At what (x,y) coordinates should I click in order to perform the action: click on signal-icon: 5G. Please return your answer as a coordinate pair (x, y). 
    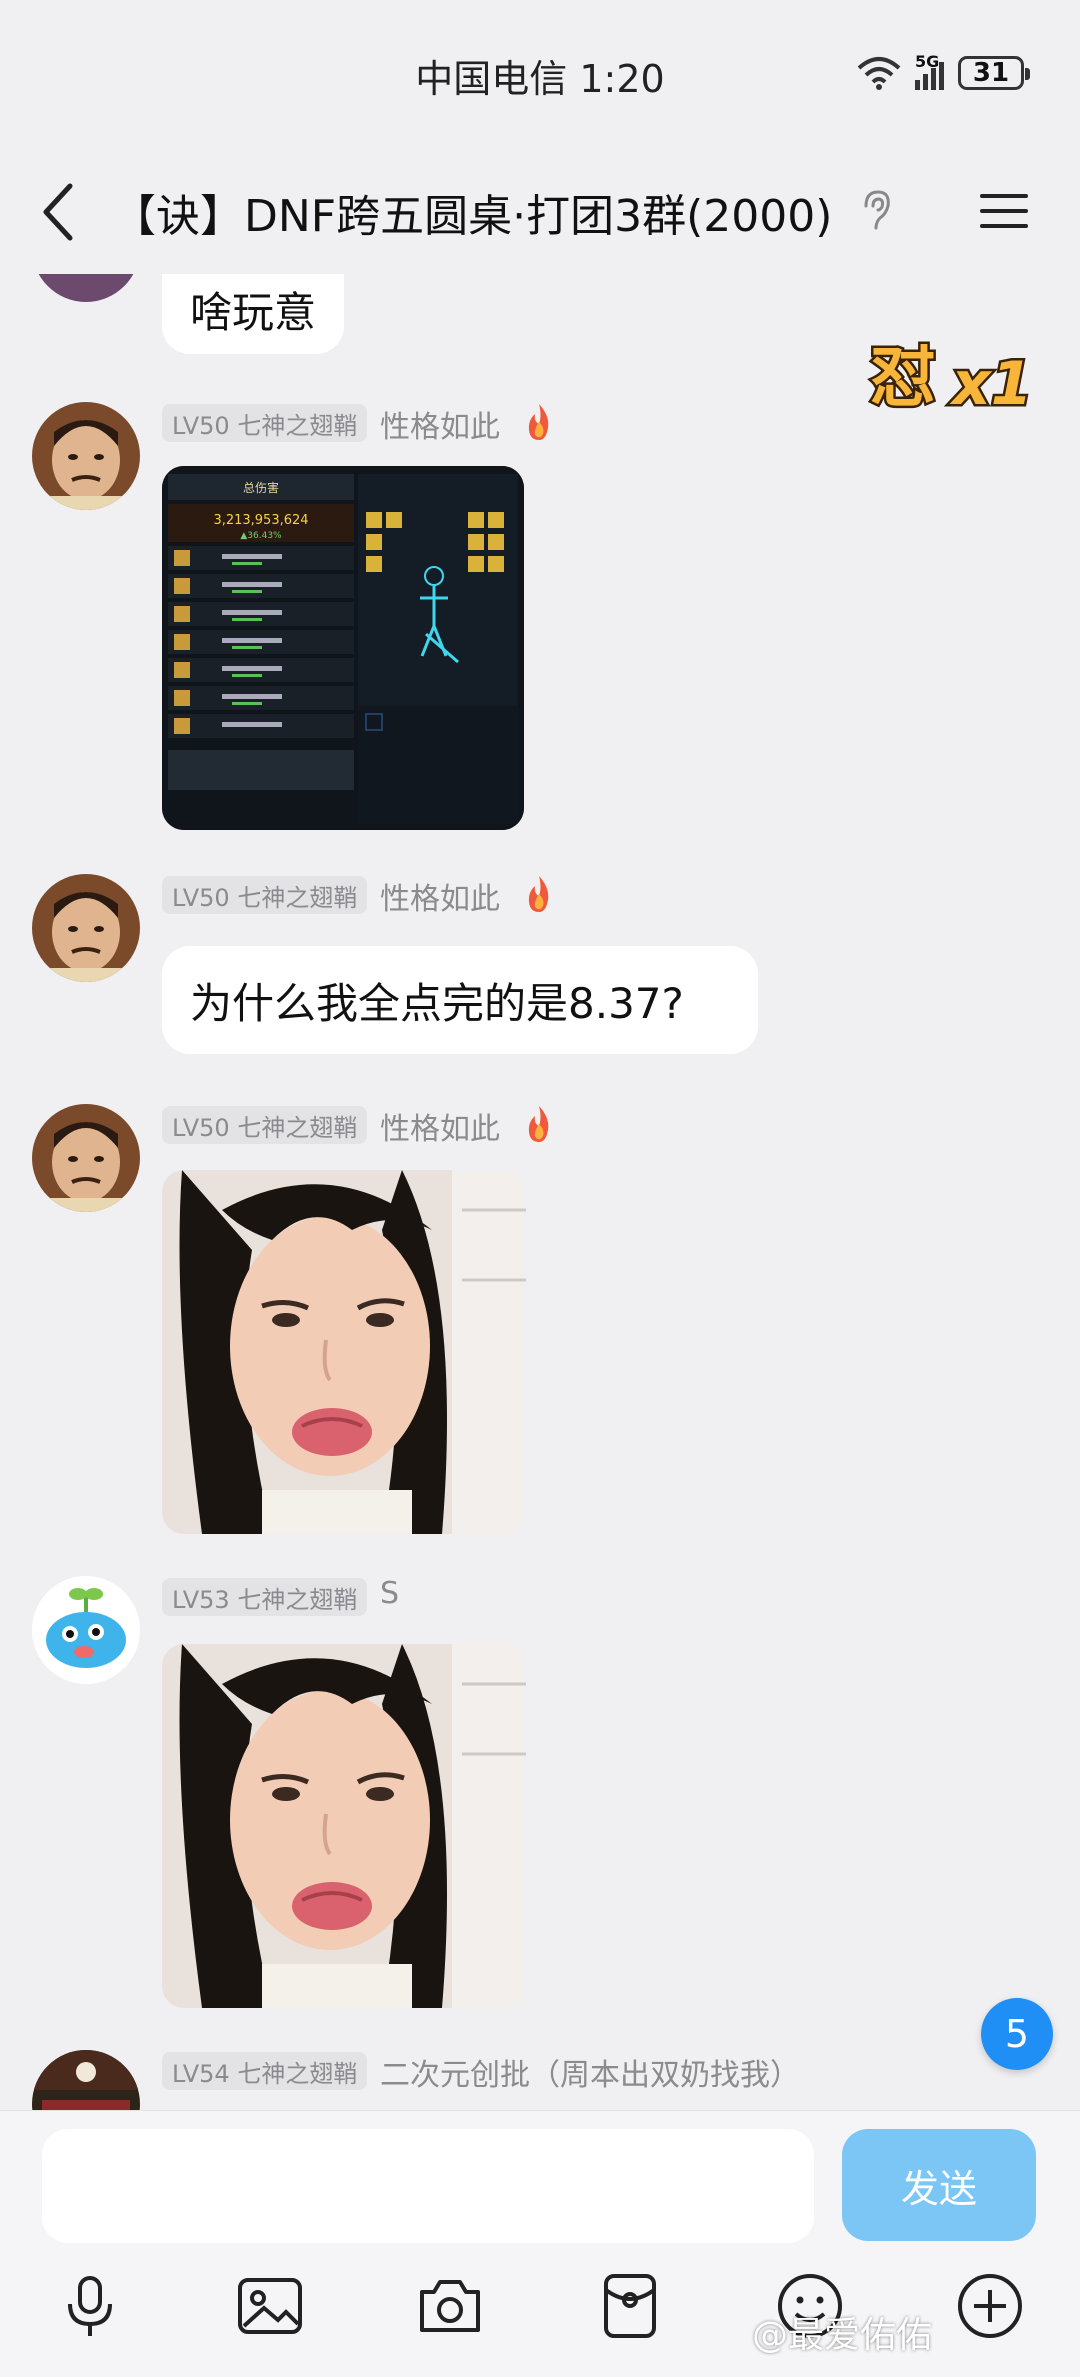
    Looking at the image, I should click on (929, 71).